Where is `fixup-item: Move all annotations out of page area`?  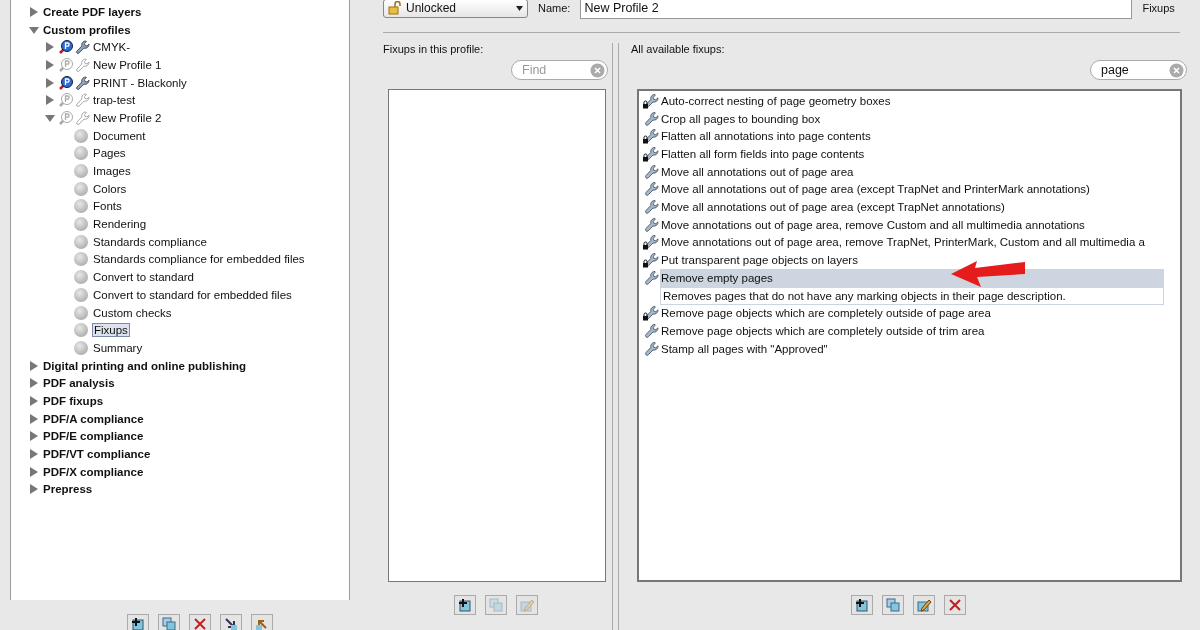
fixup-item: Move all annotations out of page area is located at coordinates (920, 171).